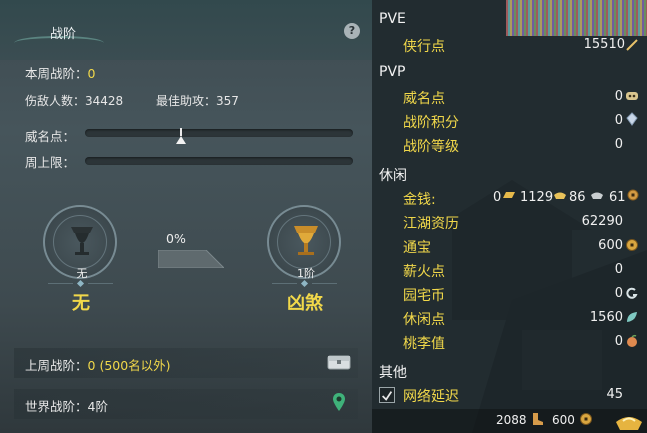 The image size is (647, 433). Describe the element at coordinates (604, 44) in the screenshot. I see `xiaxing-value: 15510` at that location.